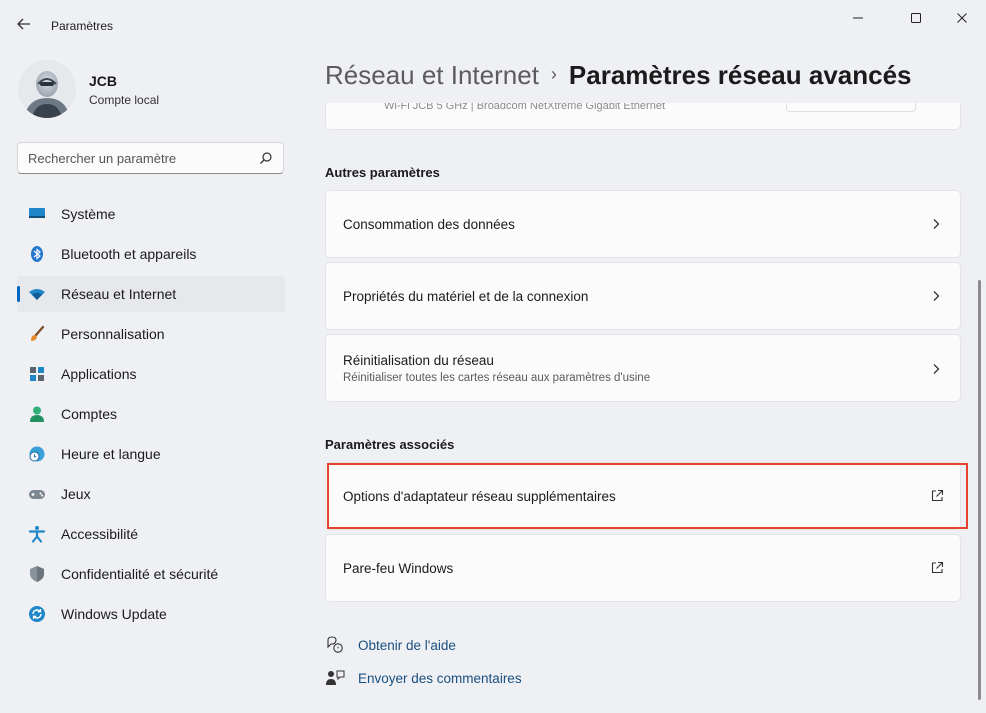  I want to click on get-help-label: Obtenir de l'aide, so click(407, 645).